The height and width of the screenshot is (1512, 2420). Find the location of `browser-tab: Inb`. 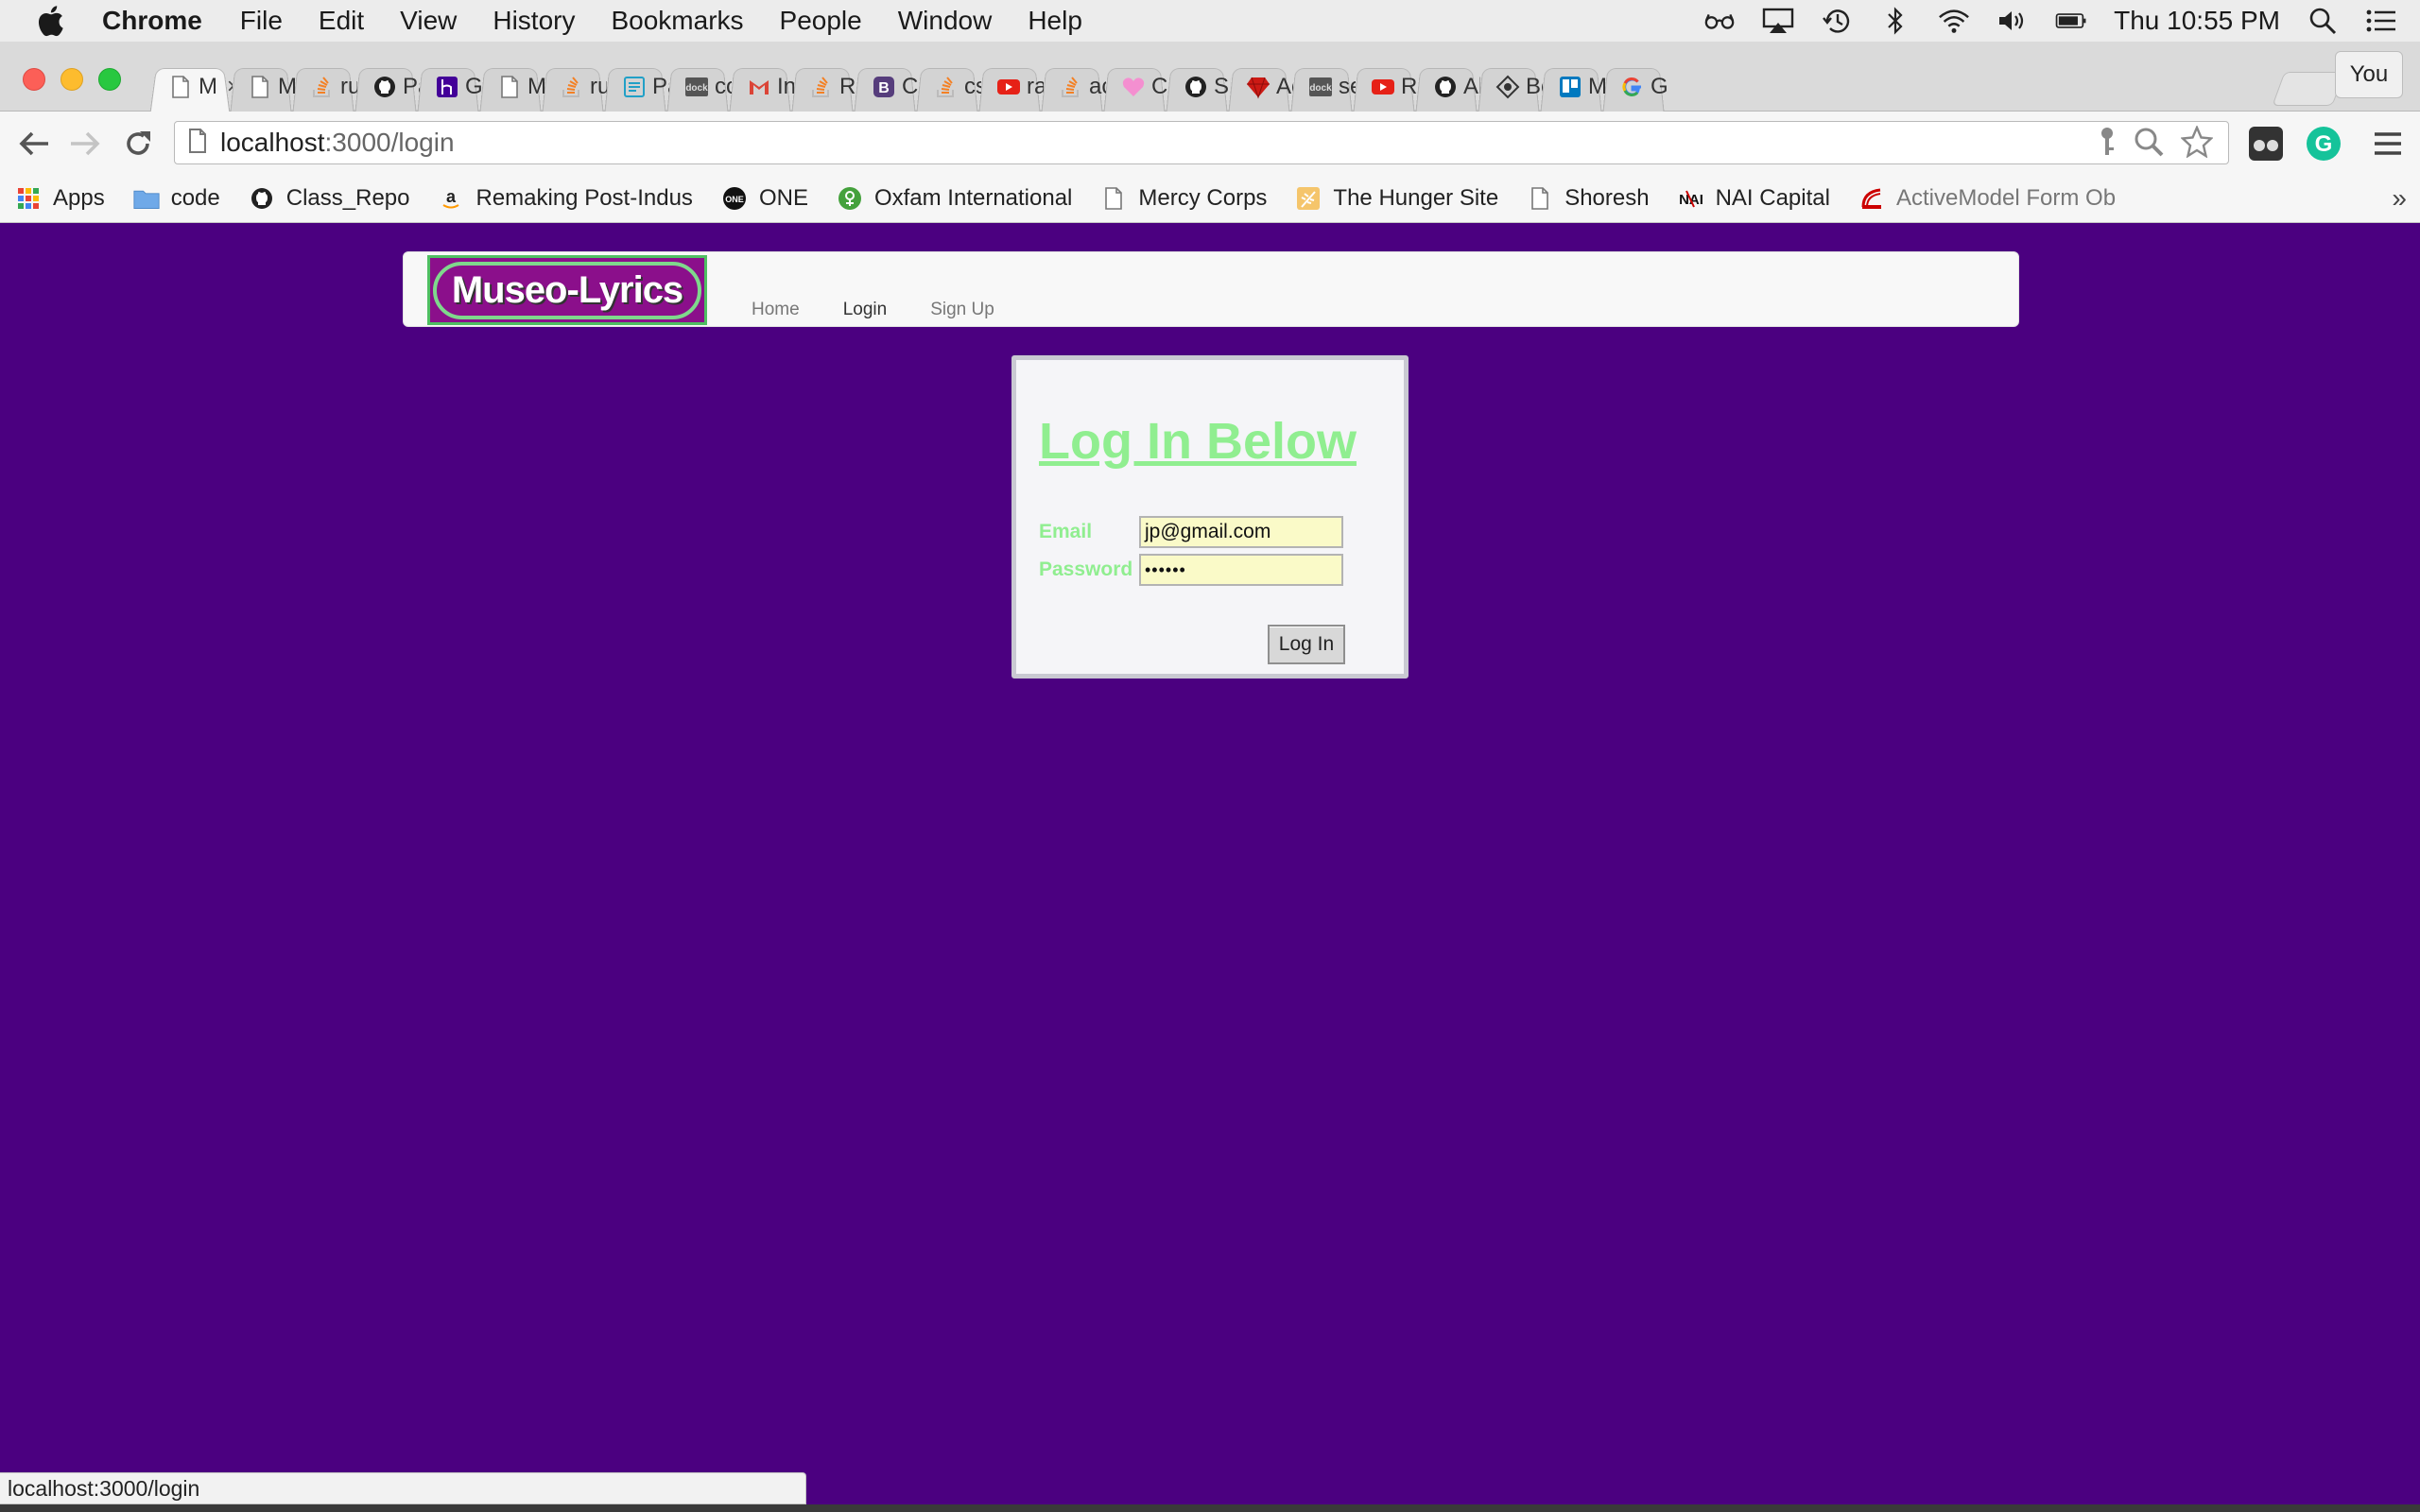

browser-tab: Inb is located at coordinates (760, 87).